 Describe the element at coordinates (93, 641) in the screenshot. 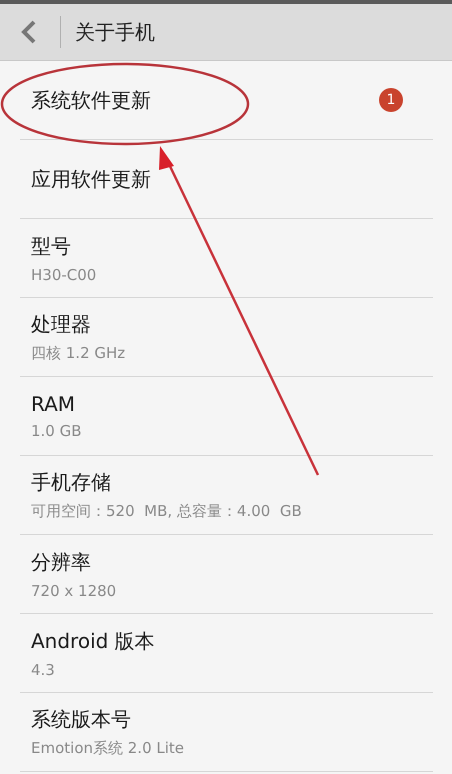

I see `item-title: Android 版本` at that location.